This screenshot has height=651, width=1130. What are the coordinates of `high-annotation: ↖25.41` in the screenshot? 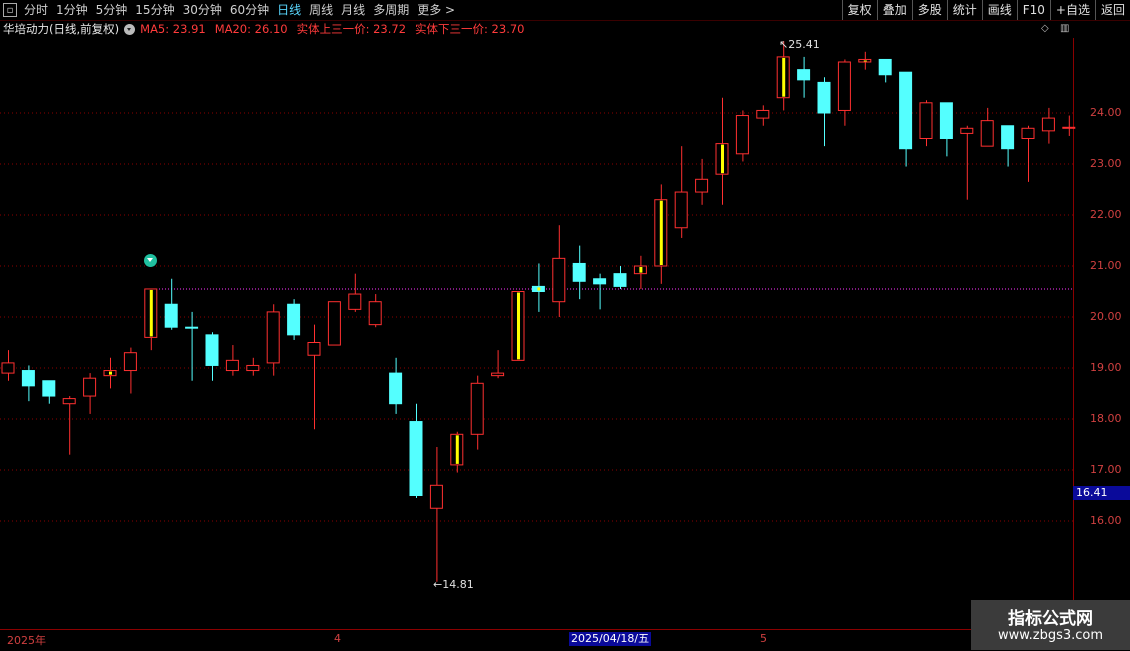 It's located at (799, 44).